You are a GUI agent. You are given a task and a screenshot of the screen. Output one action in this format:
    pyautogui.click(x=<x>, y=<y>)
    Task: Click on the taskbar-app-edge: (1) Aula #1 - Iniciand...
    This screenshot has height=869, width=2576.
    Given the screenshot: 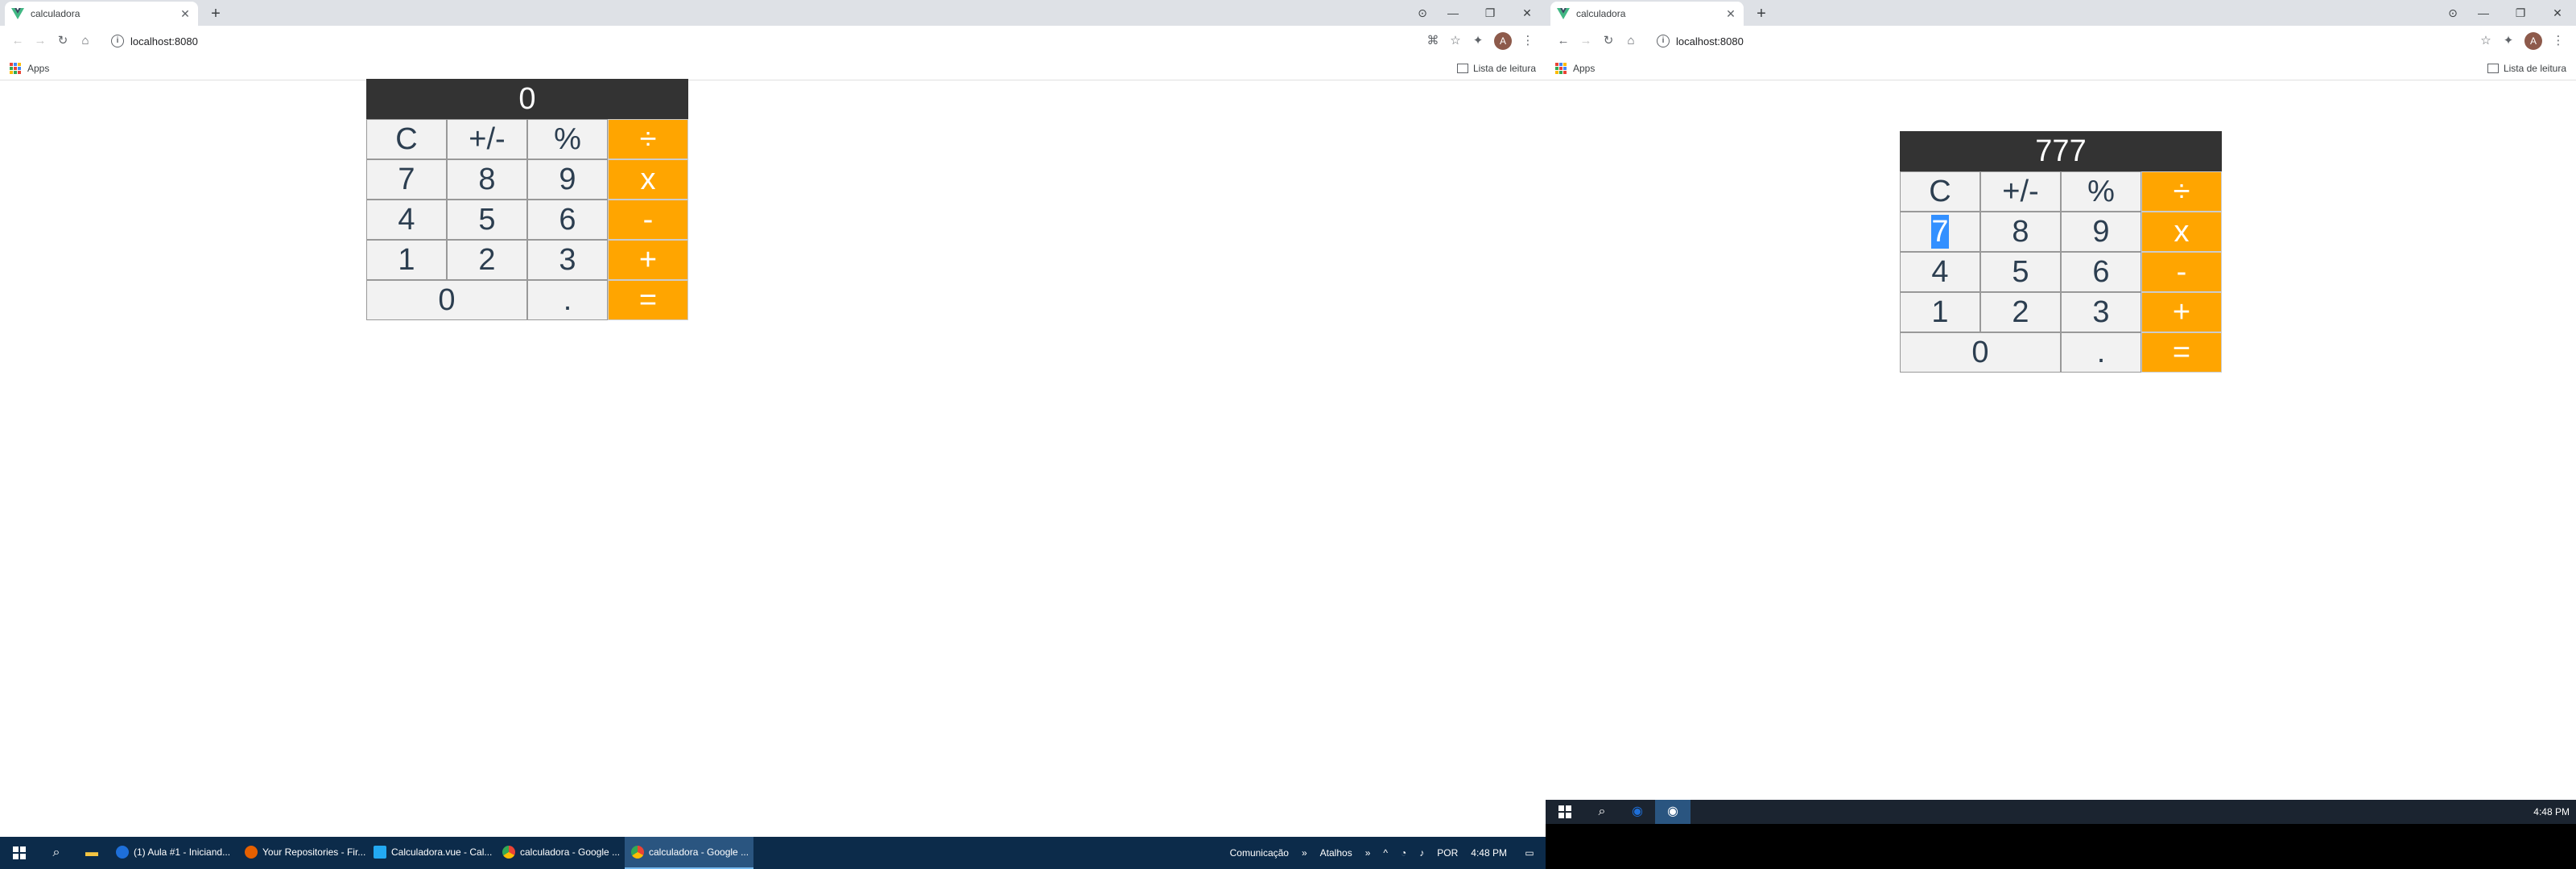 What is the action you would take?
    pyautogui.click(x=173, y=853)
    